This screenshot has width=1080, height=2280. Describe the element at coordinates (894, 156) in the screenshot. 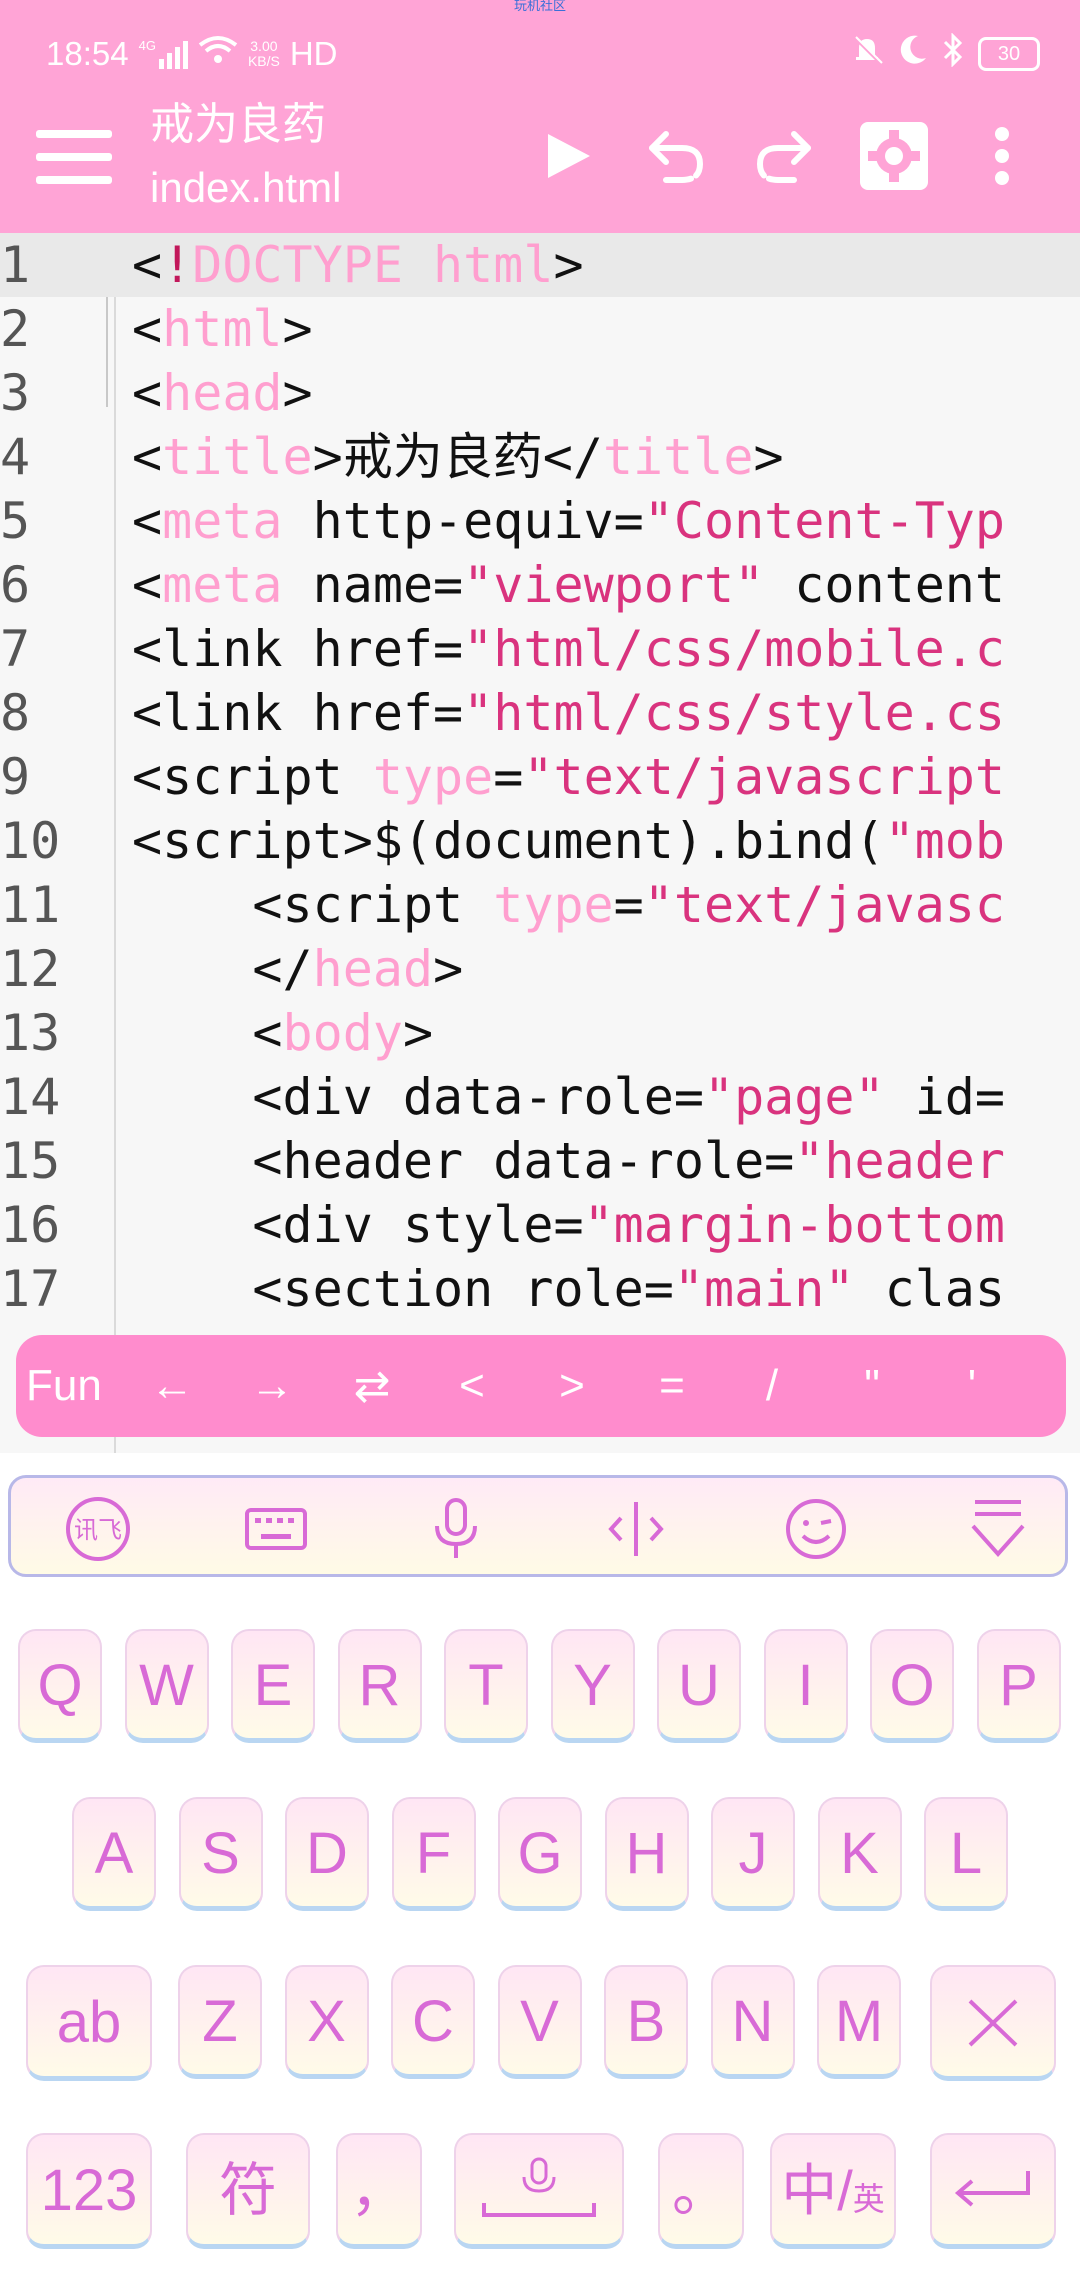

I see `settings-icon` at that location.